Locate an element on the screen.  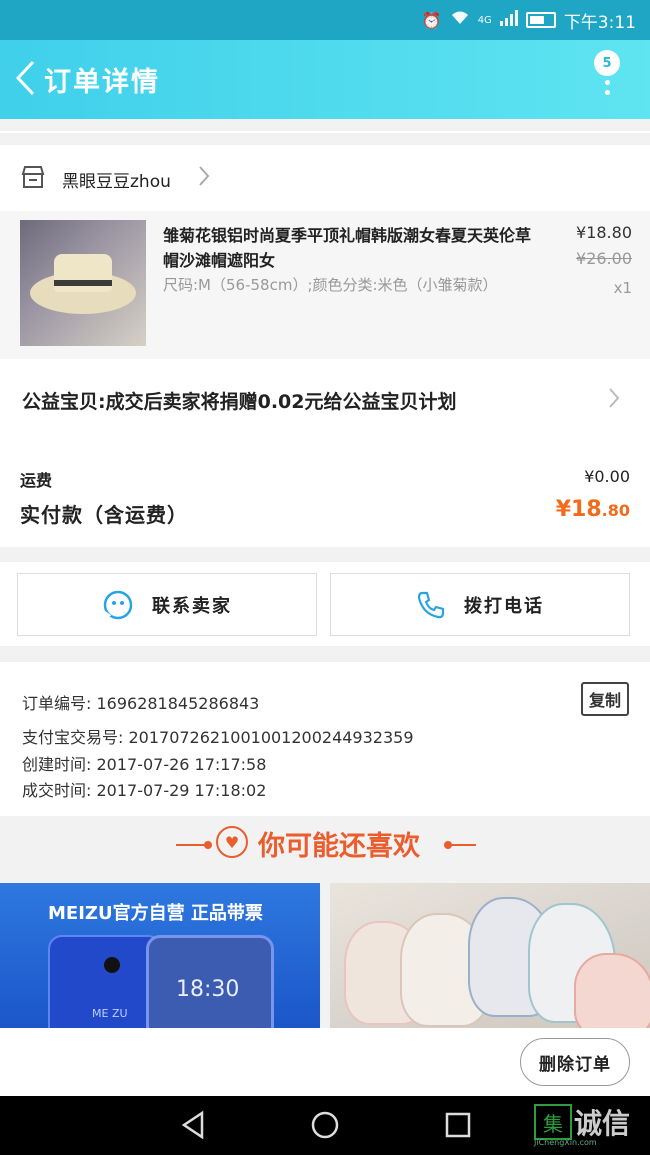
copy-order-button: 复制 is located at coordinates (605, 699).